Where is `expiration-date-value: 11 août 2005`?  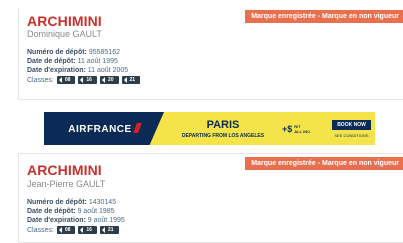
expiration-date-value: 11 août 2005 is located at coordinates (107, 70).